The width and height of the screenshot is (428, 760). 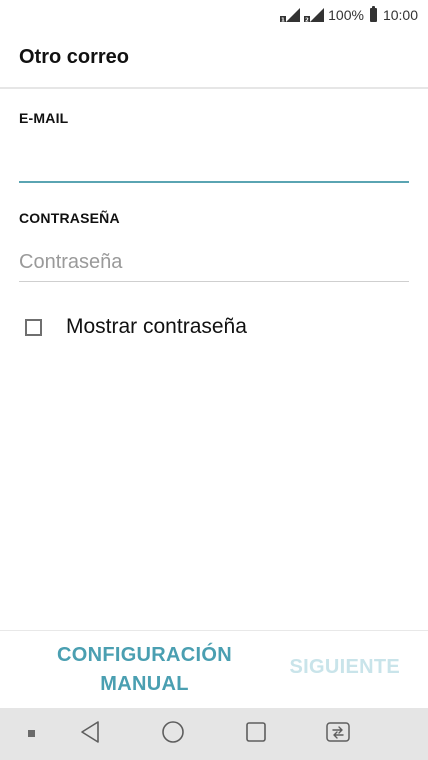 I want to click on action-bar: CONFIGURACIÓN MANUAL SIGUIENTE, so click(x=214, y=669).